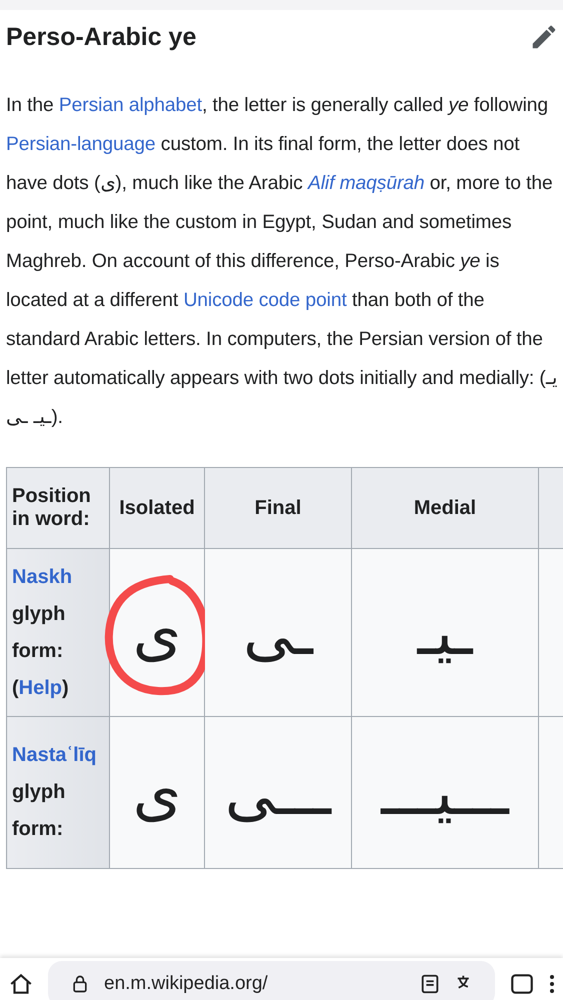 This screenshot has width=563, height=1000. What do you see at coordinates (42, 577) in the screenshot?
I see `header-link: Naskh` at bounding box center [42, 577].